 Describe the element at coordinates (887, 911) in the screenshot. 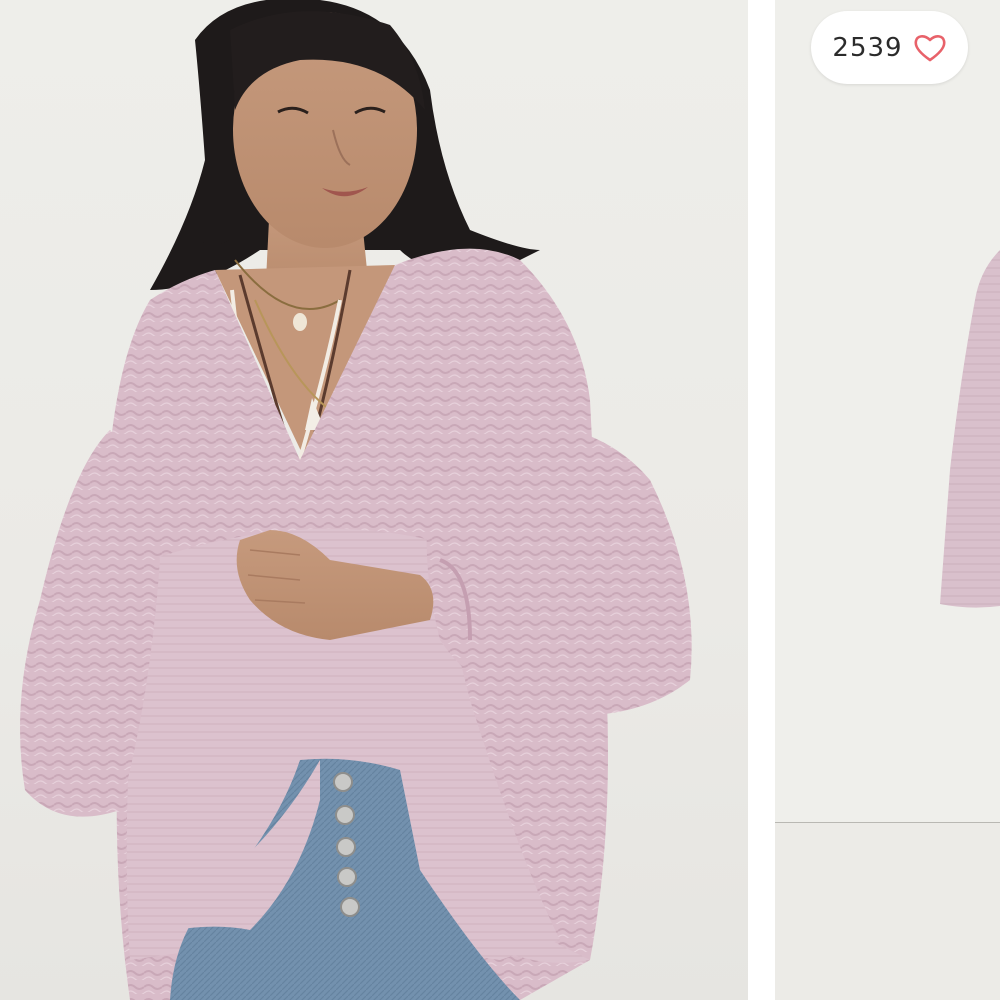

I see `backdrop-floor` at that location.